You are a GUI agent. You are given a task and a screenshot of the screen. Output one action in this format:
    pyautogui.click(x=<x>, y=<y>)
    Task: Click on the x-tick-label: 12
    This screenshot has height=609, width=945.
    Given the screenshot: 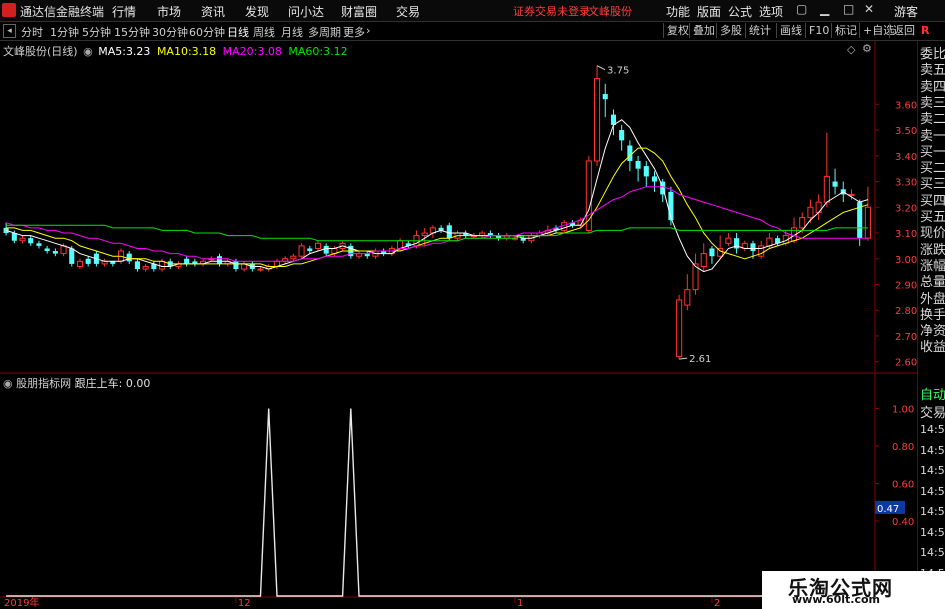 What is the action you would take?
    pyautogui.click(x=244, y=603)
    